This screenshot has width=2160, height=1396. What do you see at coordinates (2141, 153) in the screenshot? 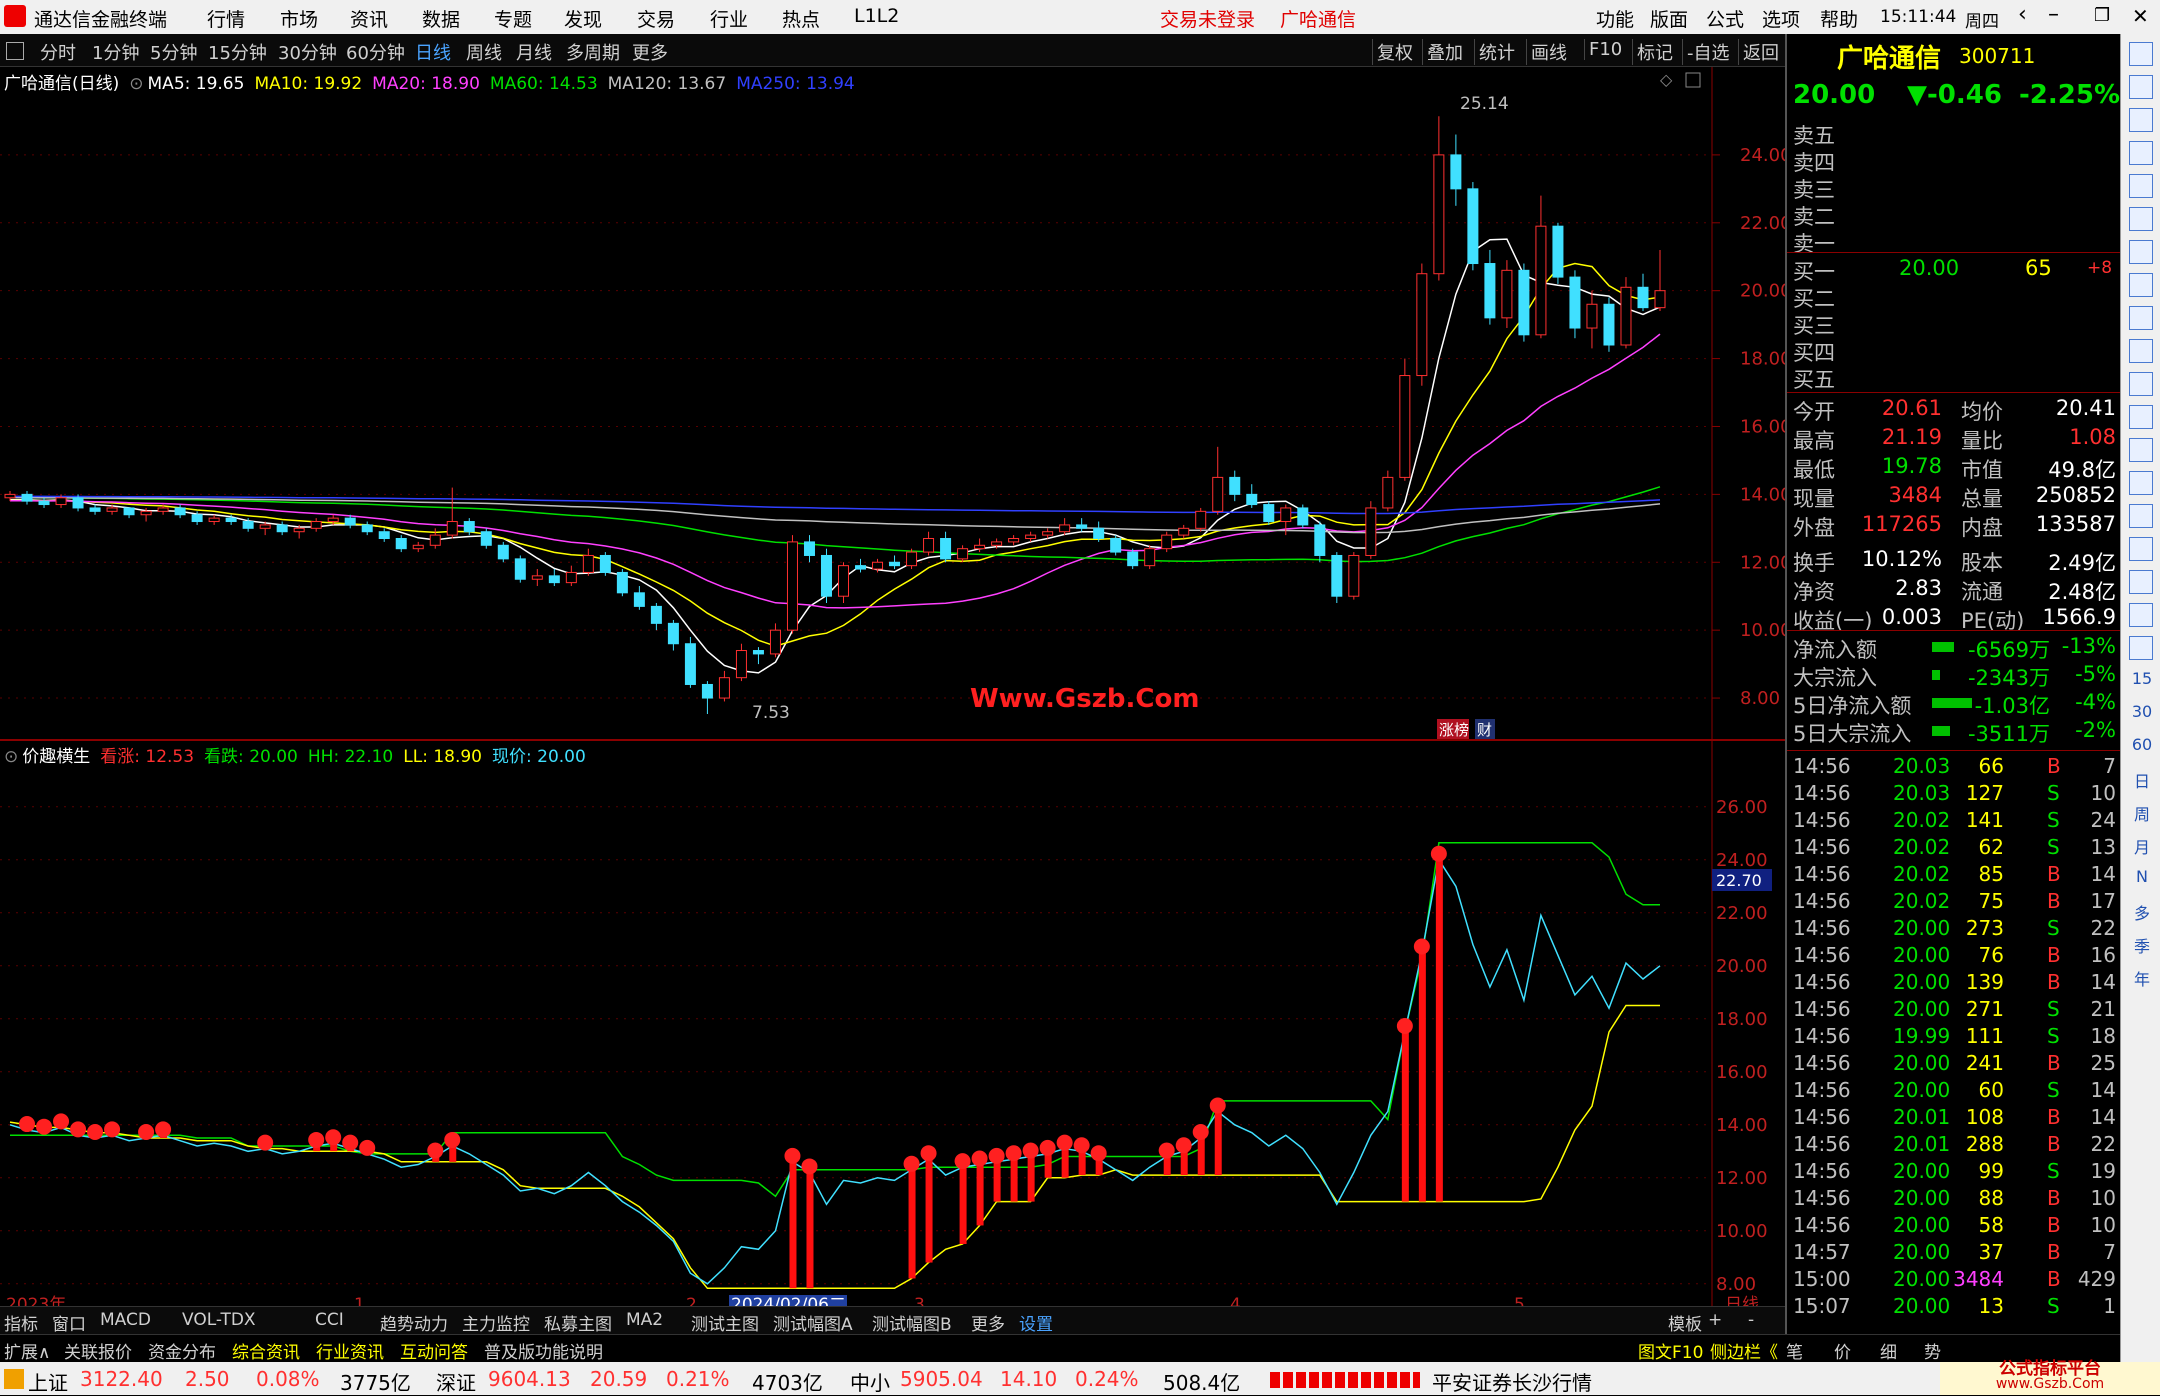
I see `side-chart-icon` at bounding box center [2141, 153].